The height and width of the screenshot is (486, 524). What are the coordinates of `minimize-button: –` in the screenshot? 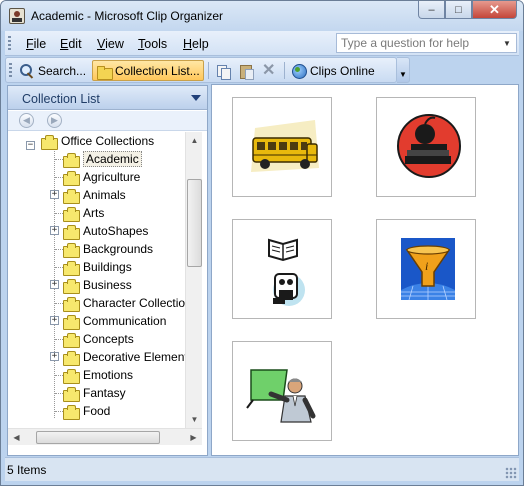 It's located at (431, 10).